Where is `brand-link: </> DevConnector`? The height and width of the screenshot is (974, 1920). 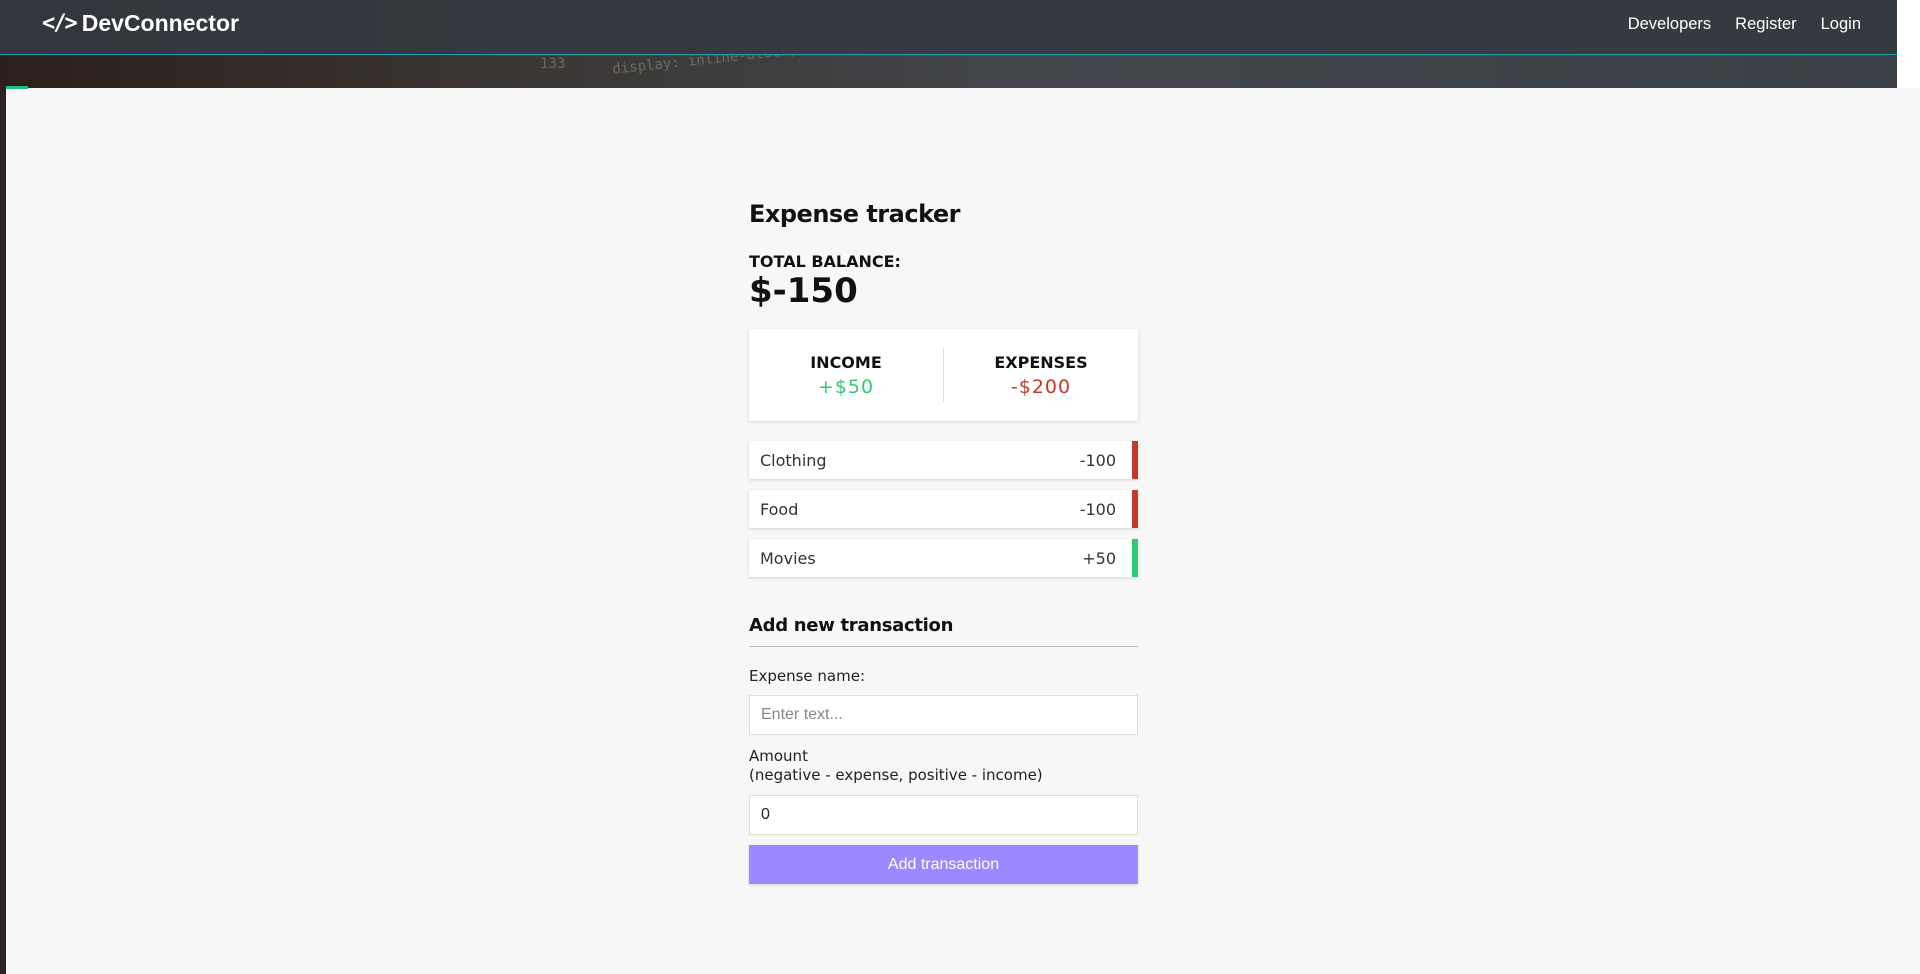 brand-link: </> DevConnector is located at coordinates (140, 23).